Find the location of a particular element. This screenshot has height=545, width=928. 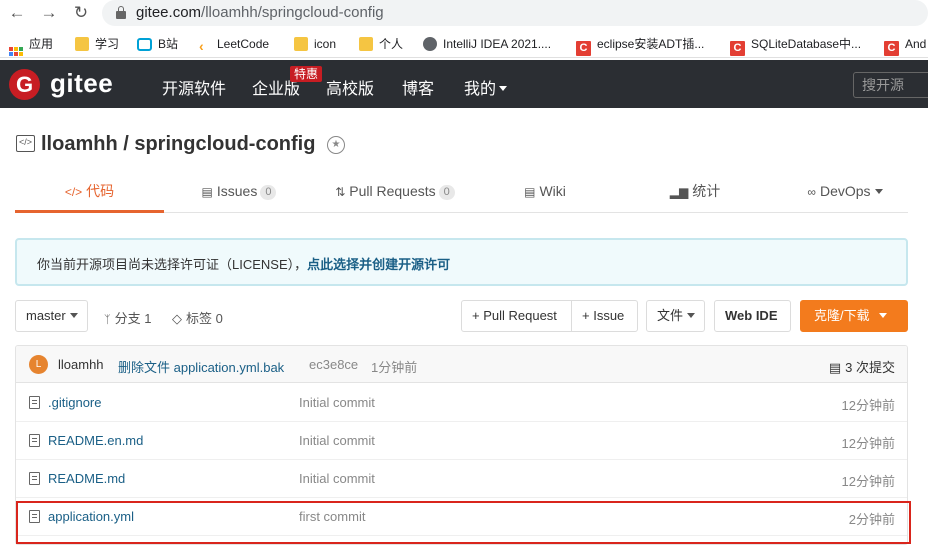

branch-icon: ᛉ is located at coordinates (107, 320).